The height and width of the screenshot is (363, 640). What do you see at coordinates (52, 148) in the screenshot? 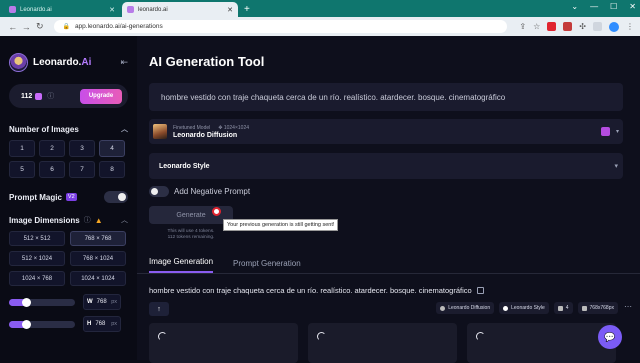
I see `image-count-option: 2` at bounding box center [52, 148].